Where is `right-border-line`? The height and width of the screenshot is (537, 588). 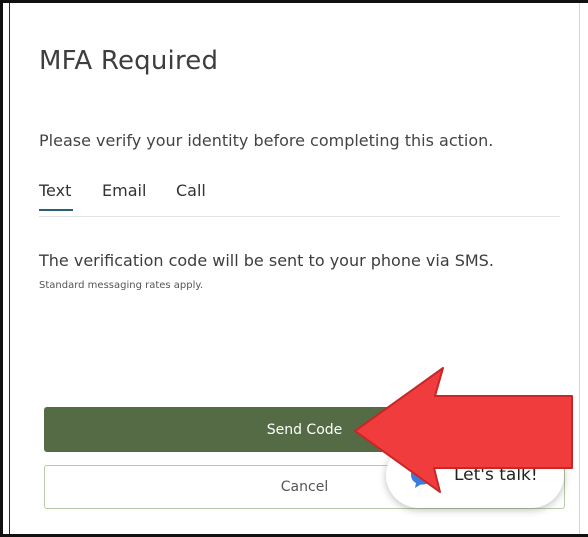 right-border-line is located at coordinates (579, 268).